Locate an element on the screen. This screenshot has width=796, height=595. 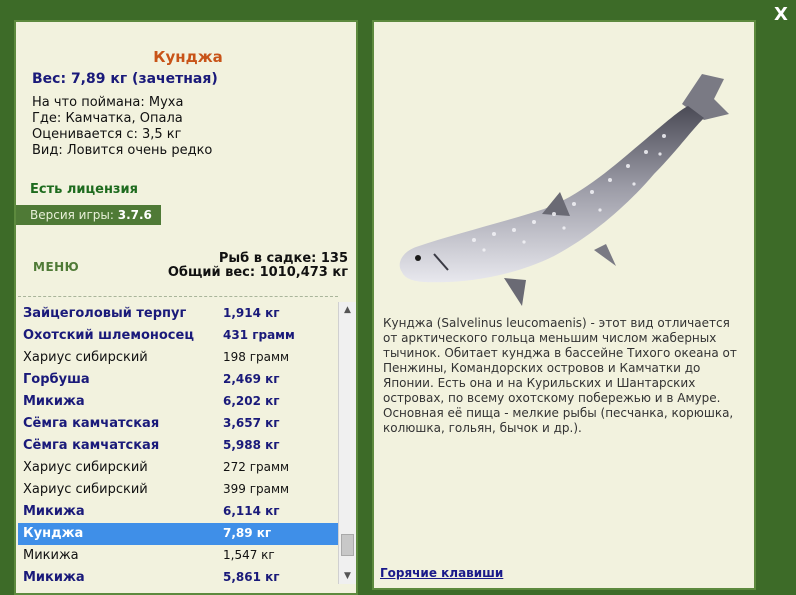
catch-fish-weight: 7,89 кг is located at coordinates (247, 533).